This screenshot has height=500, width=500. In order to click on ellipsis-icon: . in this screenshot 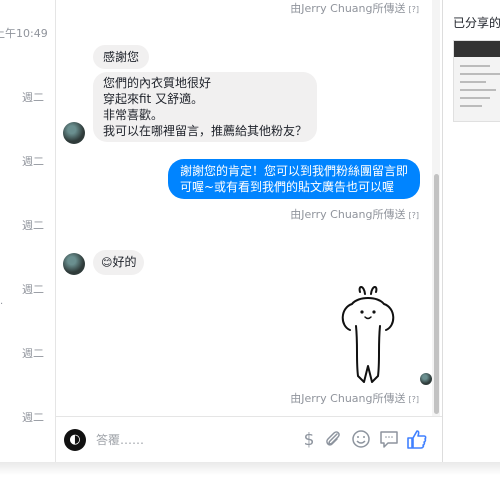, I will do `click(2, 301)`.